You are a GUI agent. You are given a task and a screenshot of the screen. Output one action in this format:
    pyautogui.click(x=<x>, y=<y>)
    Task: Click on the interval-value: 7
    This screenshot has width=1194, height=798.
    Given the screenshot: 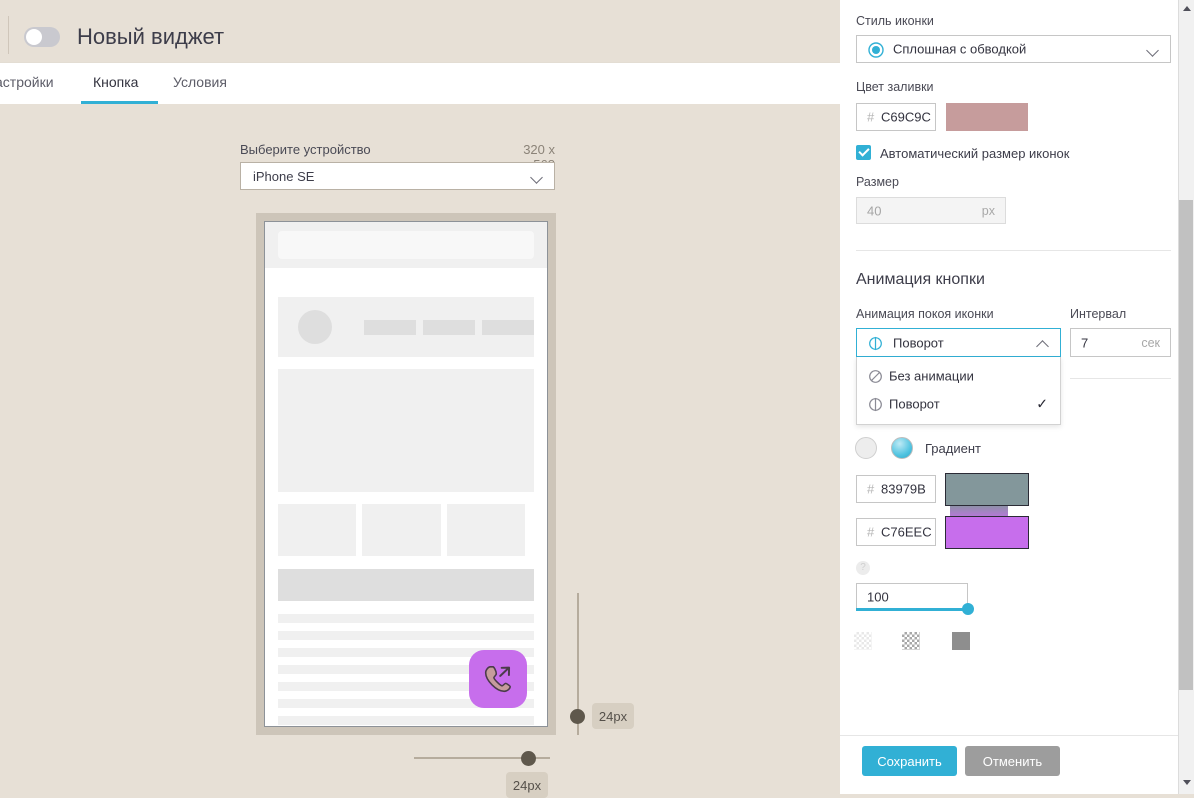 What is the action you would take?
    pyautogui.click(x=1085, y=342)
    